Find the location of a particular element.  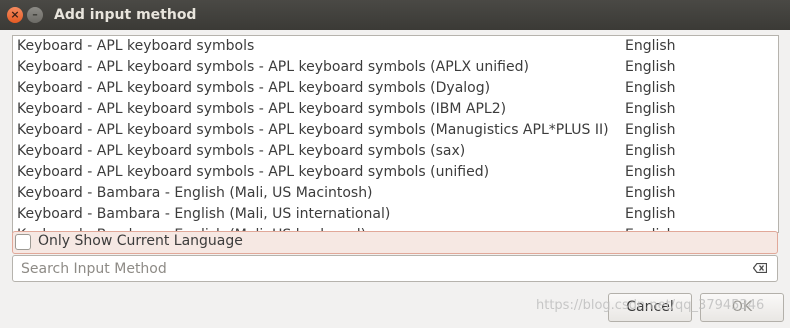

input-method-name: Keyboard - APL keyboard symbols is located at coordinates (136, 46).